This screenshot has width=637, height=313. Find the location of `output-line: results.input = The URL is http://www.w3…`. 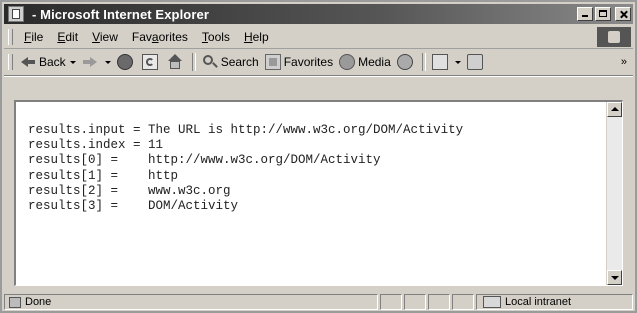

output-line: results.input = The URL is http://www.w3… is located at coordinates (246, 130).